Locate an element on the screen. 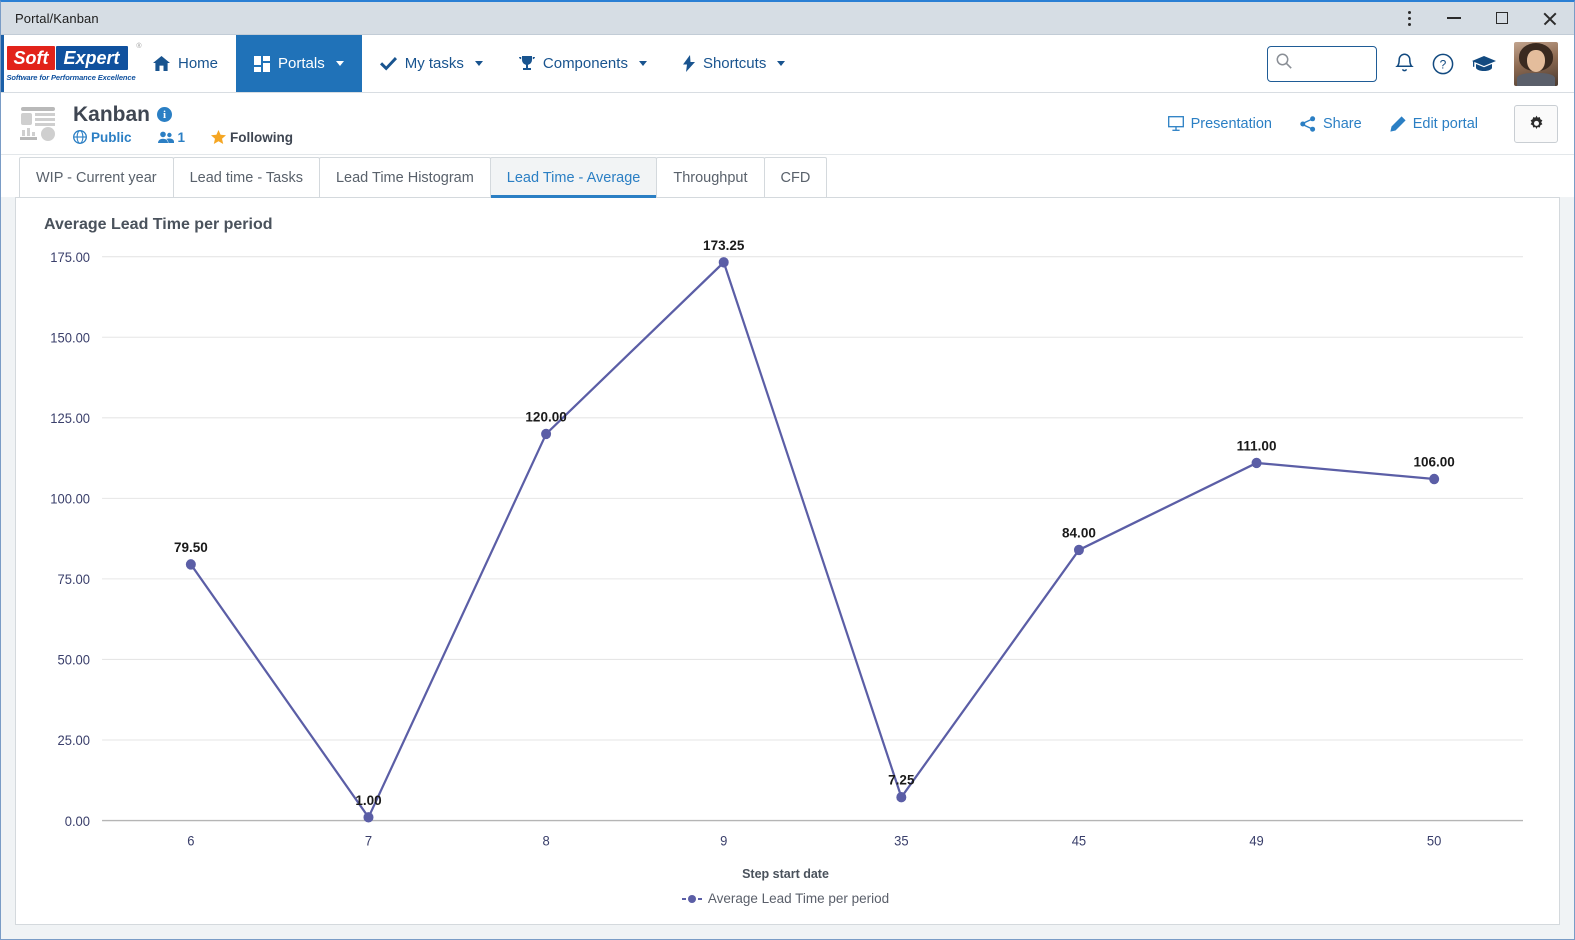 The image size is (1575, 940). tab-lead-time-tasks: Lead time - Tasks is located at coordinates (246, 177).